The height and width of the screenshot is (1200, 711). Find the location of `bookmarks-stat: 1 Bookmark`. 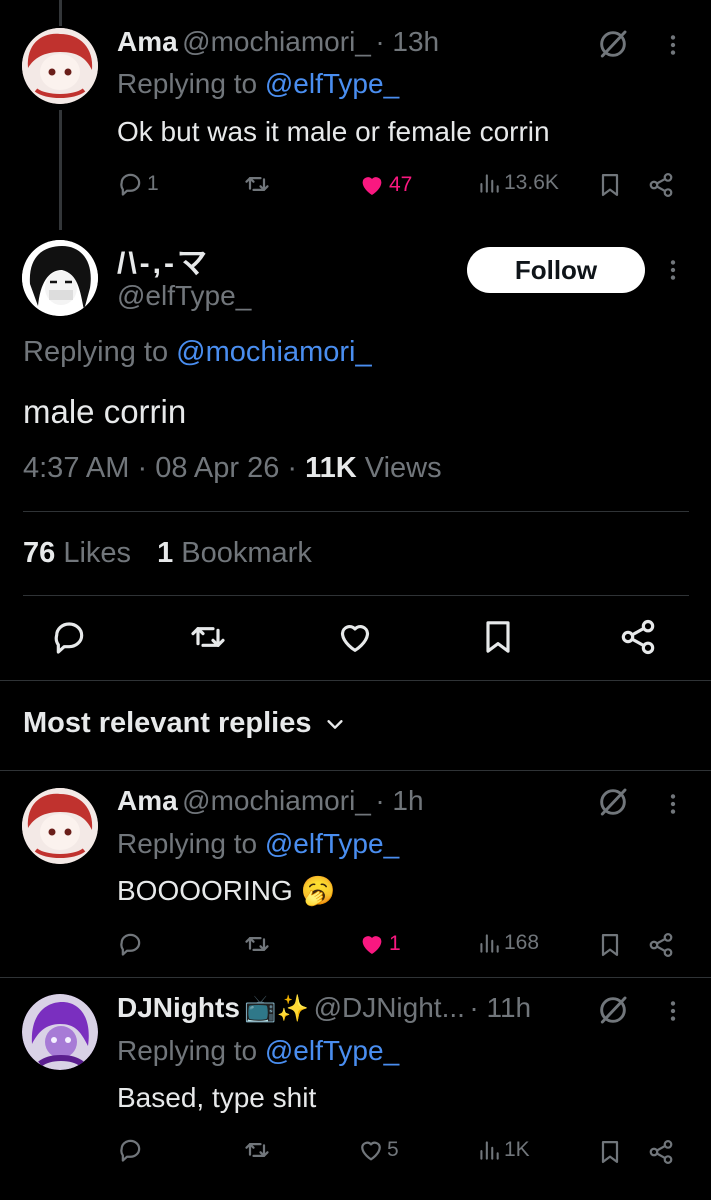

bookmarks-stat: 1 Bookmark is located at coordinates (234, 553).